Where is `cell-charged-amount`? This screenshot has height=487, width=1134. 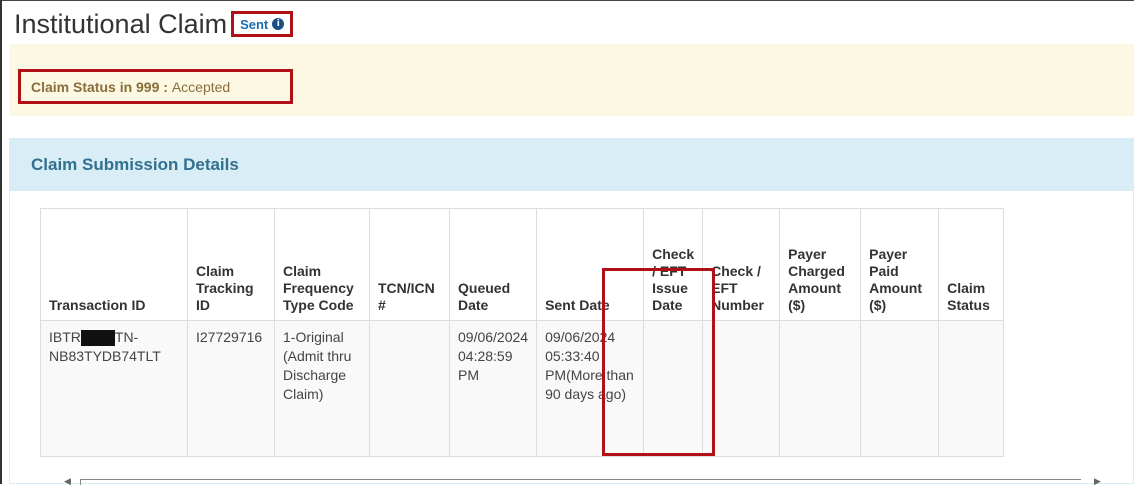
cell-charged-amount is located at coordinates (820, 388).